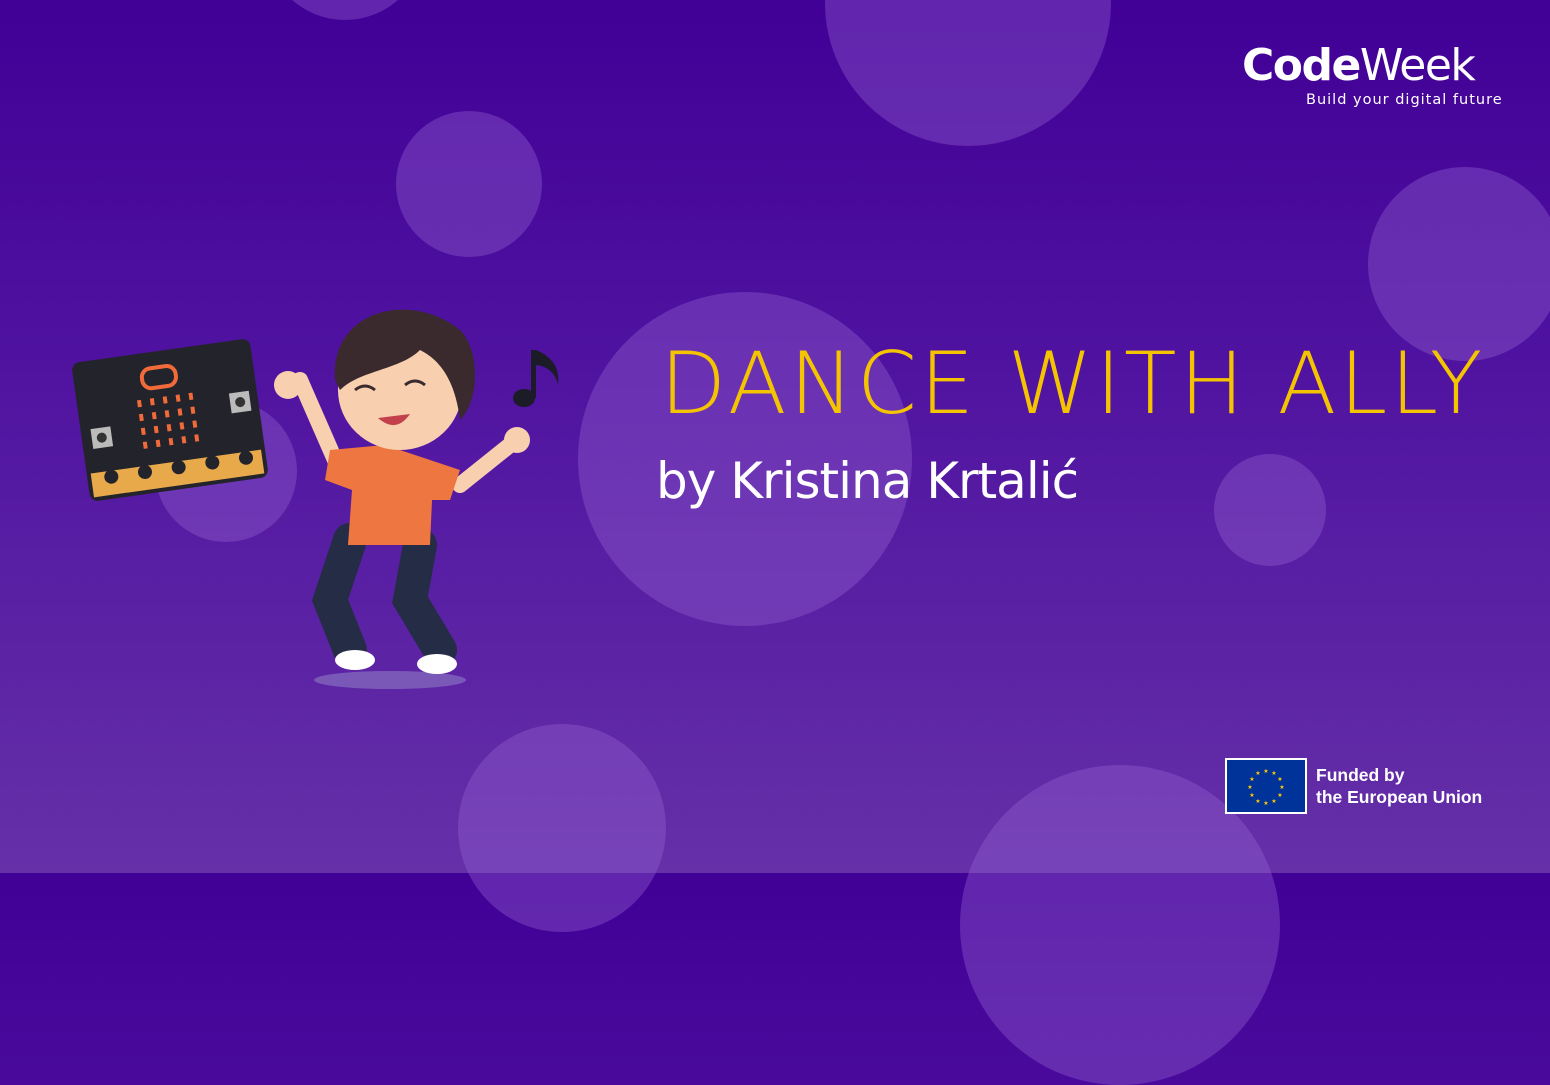 The height and width of the screenshot is (1085, 1550). Describe the element at coordinates (1404, 100) in the screenshot. I see `logo-tagline: Build your digital future` at that location.